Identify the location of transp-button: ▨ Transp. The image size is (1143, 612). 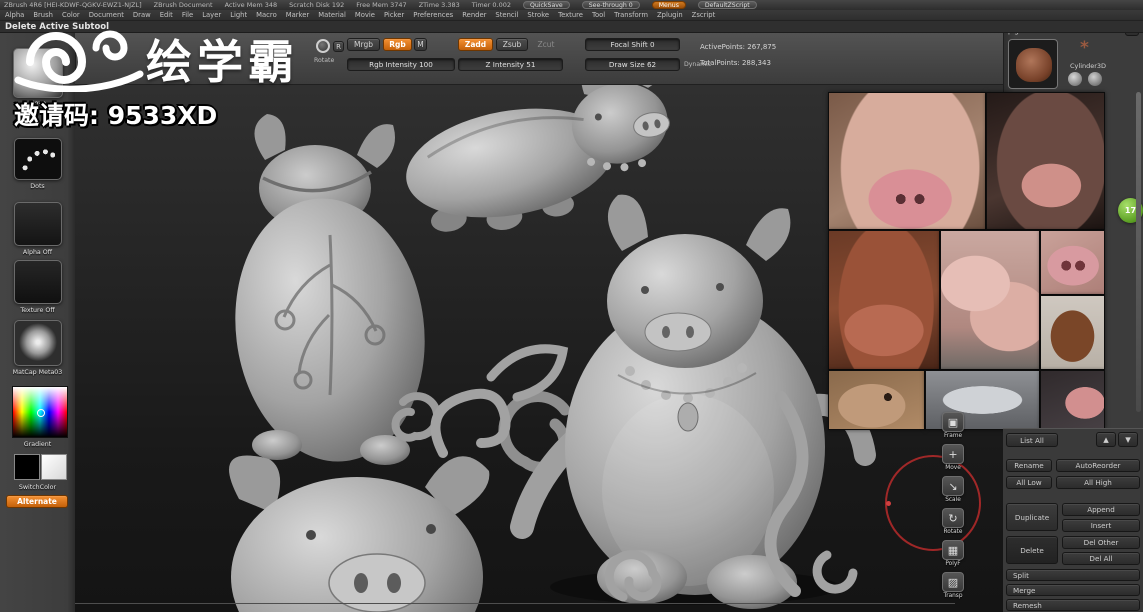
(953, 585).